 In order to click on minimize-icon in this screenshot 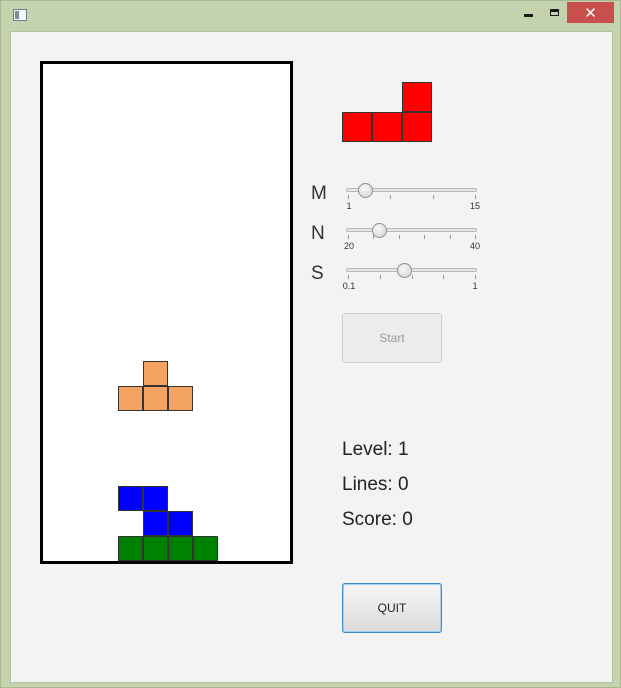, I will do `click(528, 15)`.